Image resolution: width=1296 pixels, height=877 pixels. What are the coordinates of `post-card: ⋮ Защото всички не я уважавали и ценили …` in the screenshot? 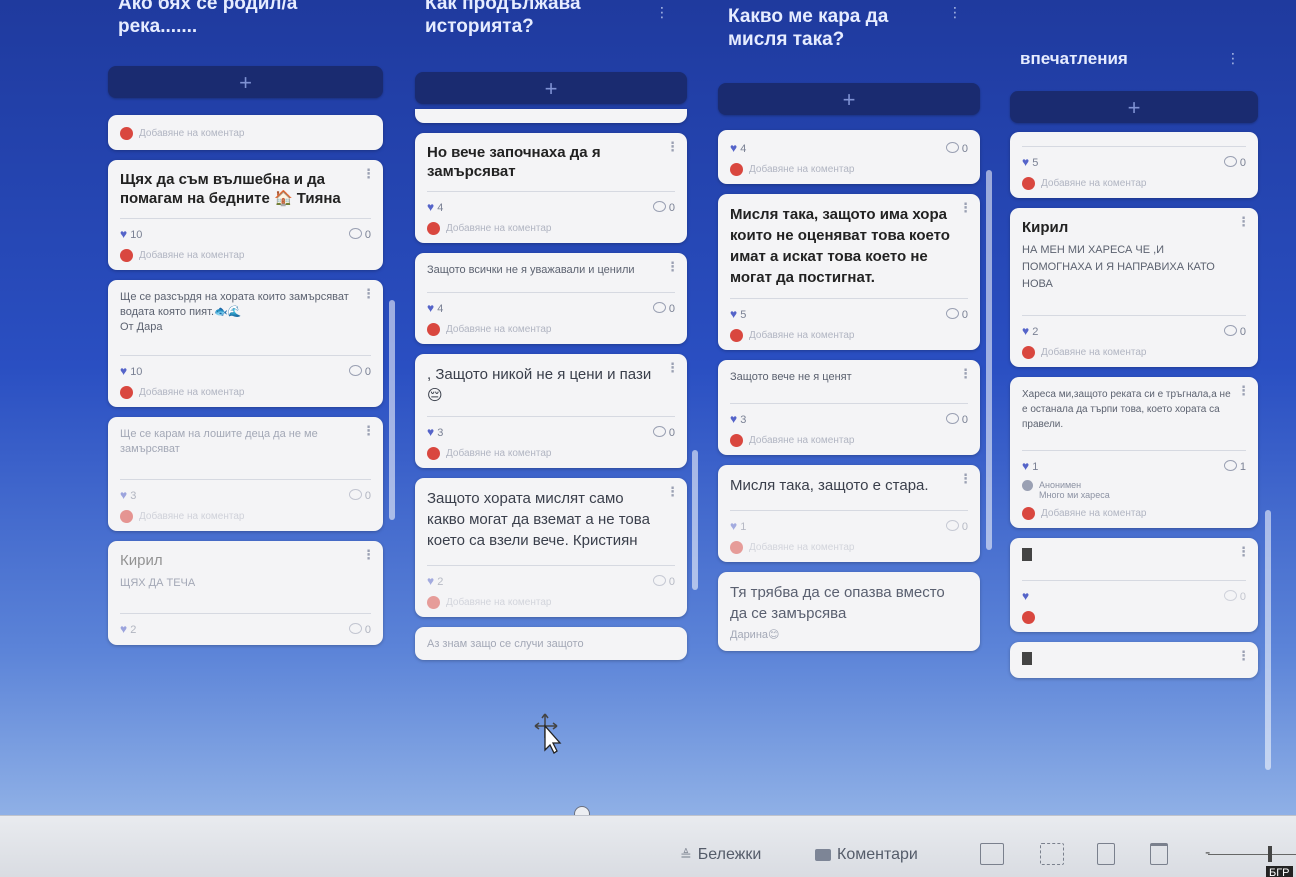 It's located at (551, 298).